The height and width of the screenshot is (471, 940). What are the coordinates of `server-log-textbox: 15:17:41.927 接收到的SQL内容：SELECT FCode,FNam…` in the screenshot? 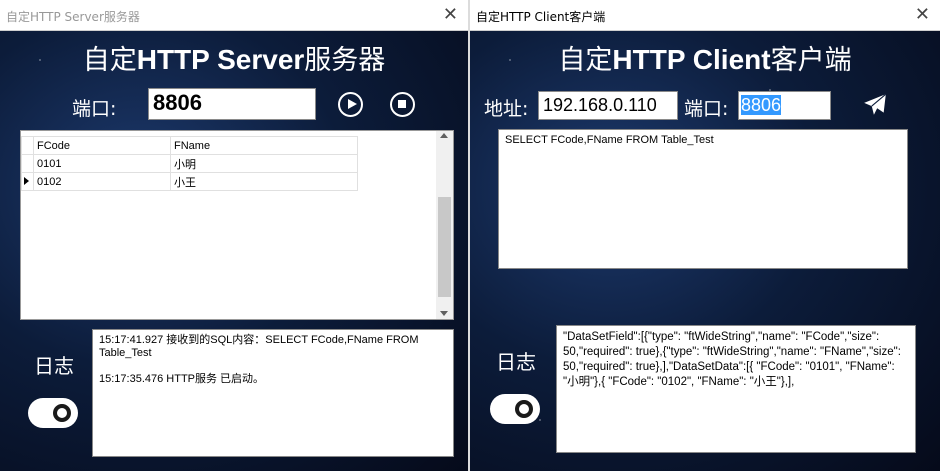 It's located at (273, 393).